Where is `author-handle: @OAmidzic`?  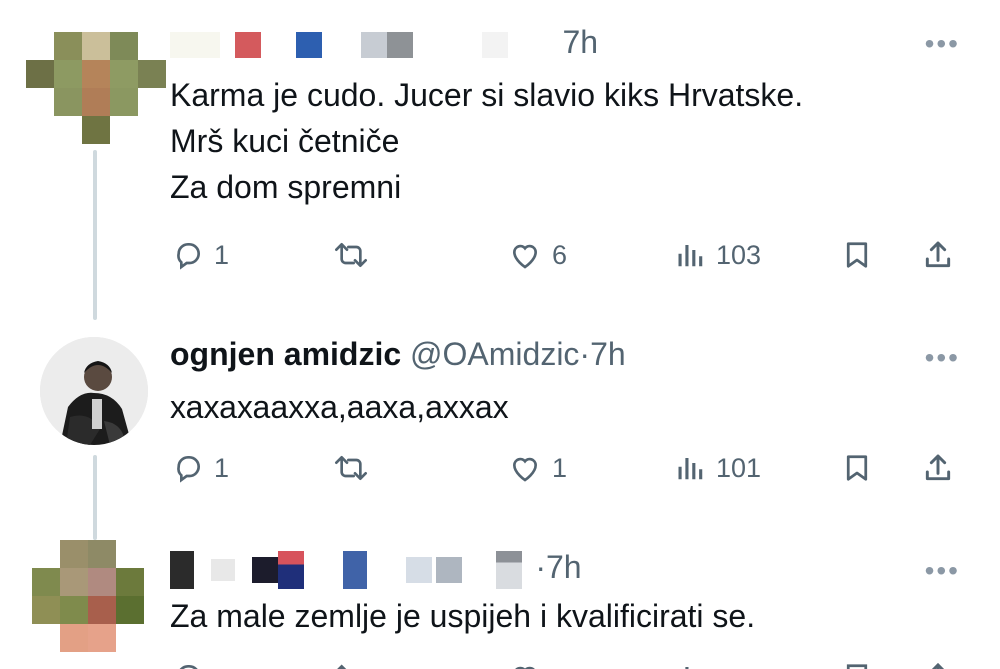
author-handle: @OAmidzic is located at coordinates (494, 354).